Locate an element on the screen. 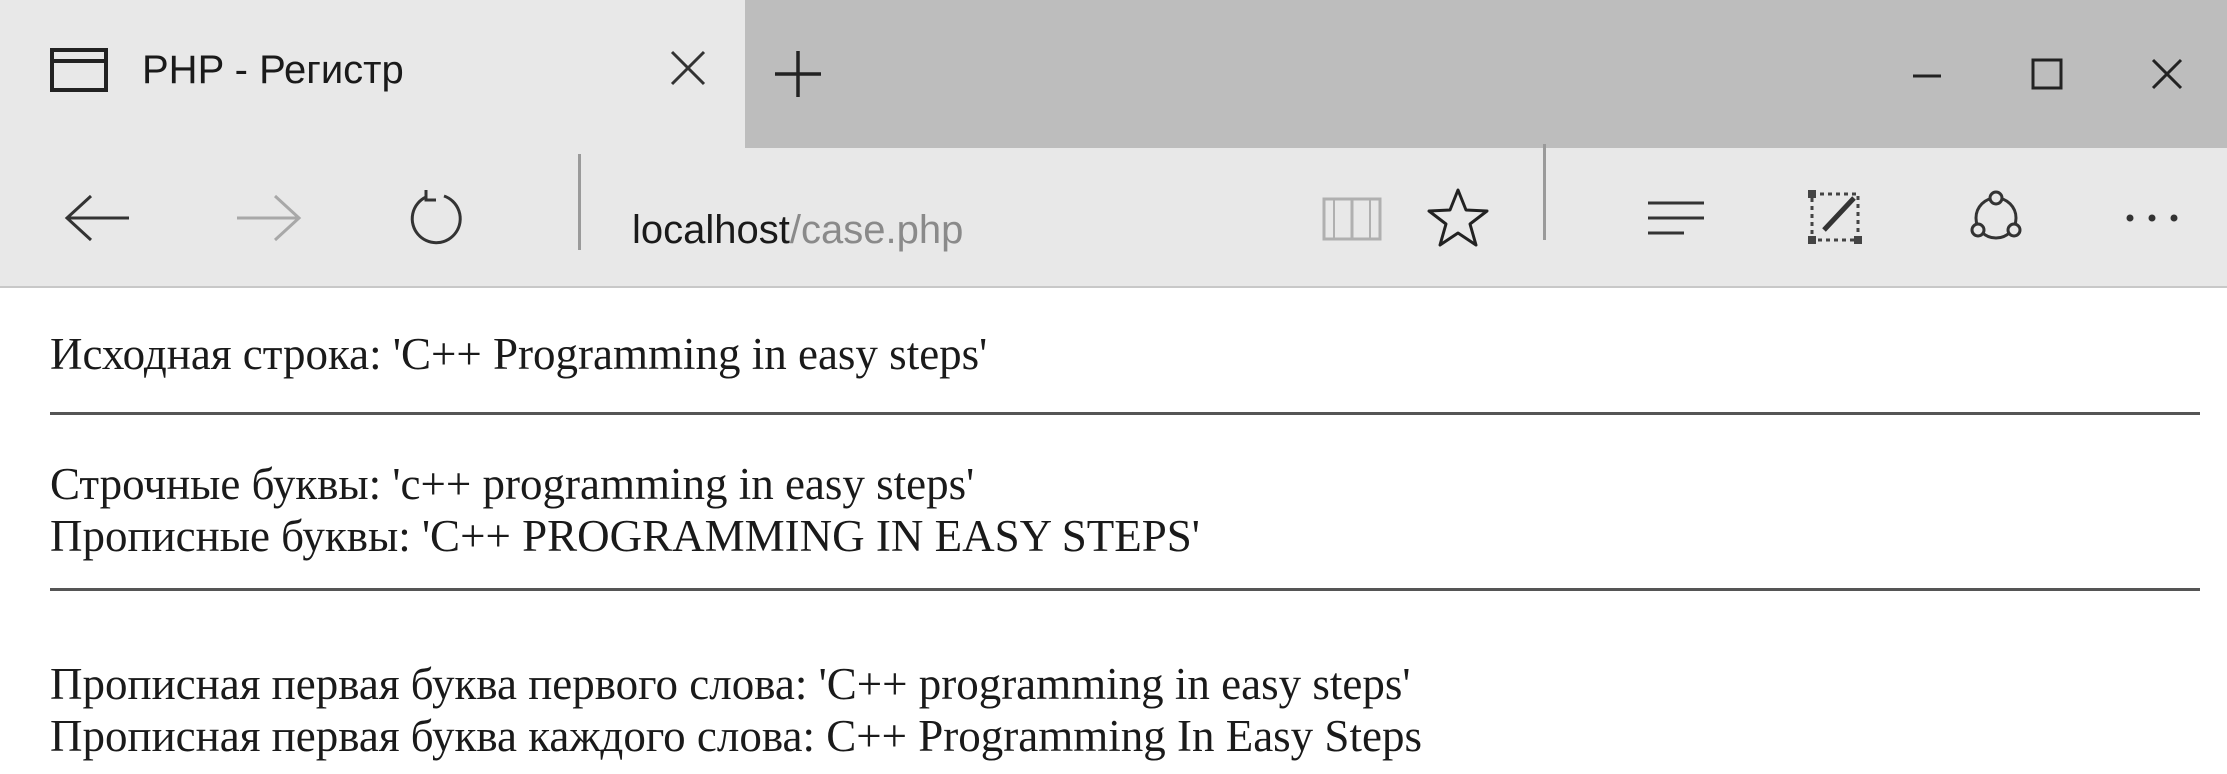 The image size is (2227, 774). hub-button is located at coordinates (1676, 218).